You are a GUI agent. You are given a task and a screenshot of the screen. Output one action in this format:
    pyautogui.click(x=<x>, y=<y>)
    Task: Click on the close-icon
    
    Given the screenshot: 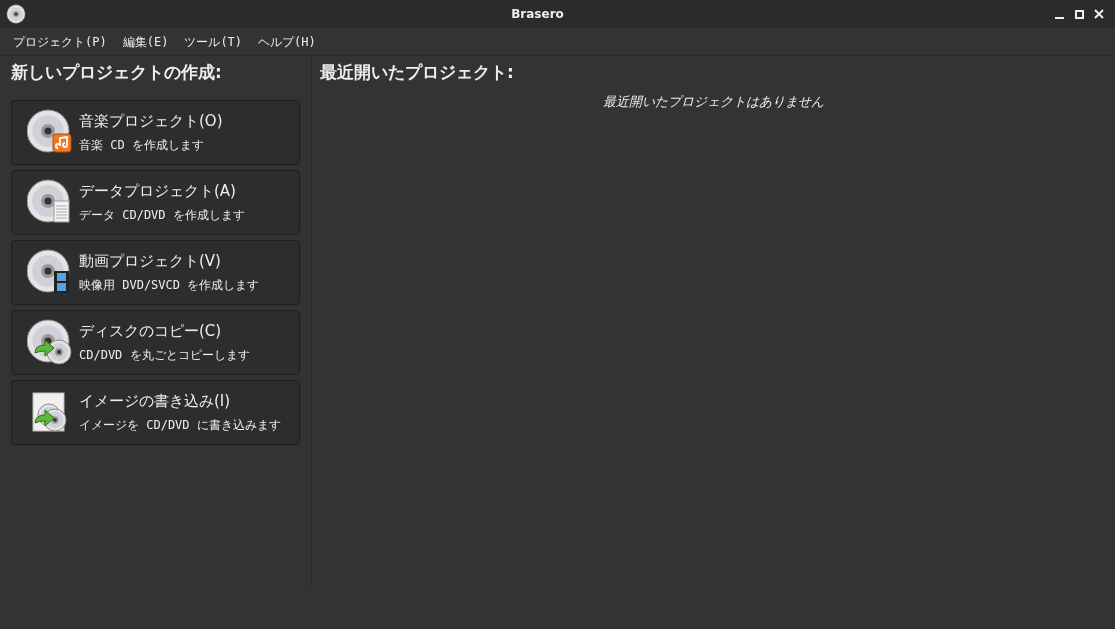 What is the action you would take?
    pyautogui.click(x=1099, y=14)
    